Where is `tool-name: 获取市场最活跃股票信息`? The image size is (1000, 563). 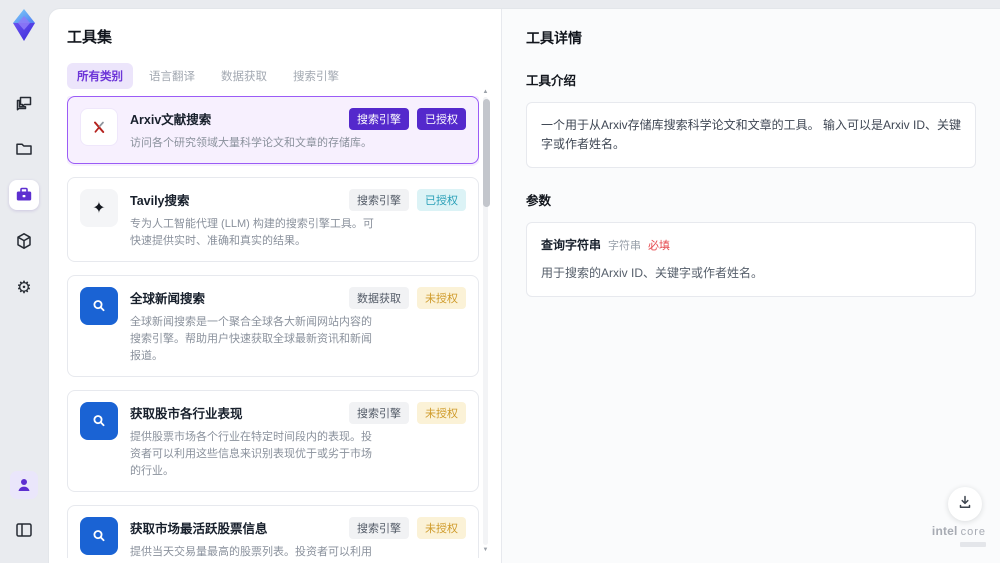 tool-name: 获取市场最活跃股票信息 is located at coordinates (199, 529).